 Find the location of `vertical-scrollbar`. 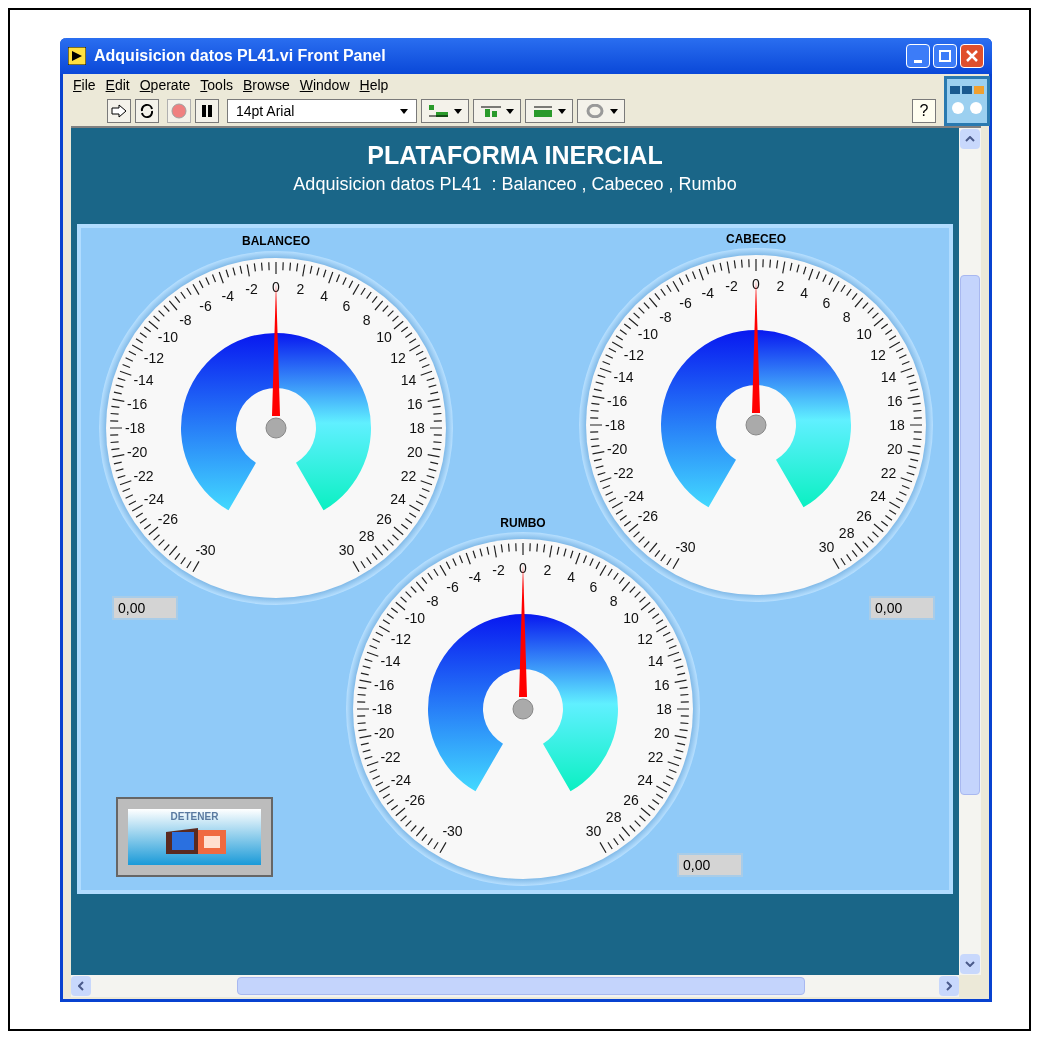

vertical-scrollbar is located at coordinates (970, 551).